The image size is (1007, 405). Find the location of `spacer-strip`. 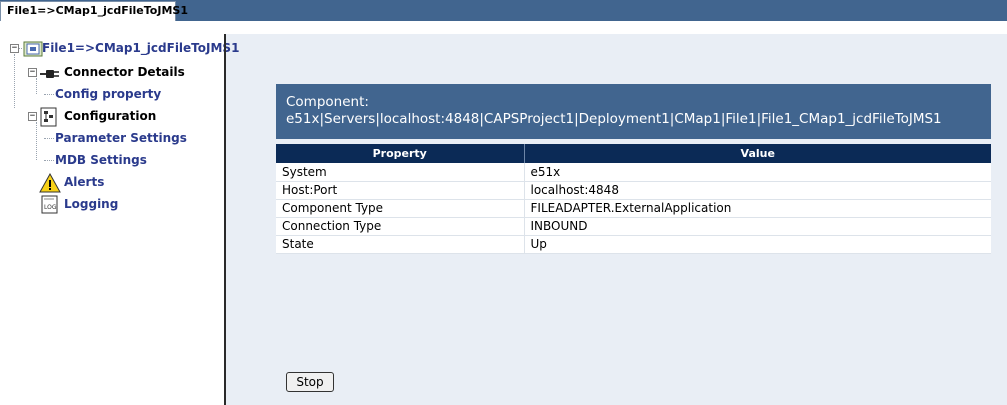

spacer-strip is located at coordinates (503, 27).